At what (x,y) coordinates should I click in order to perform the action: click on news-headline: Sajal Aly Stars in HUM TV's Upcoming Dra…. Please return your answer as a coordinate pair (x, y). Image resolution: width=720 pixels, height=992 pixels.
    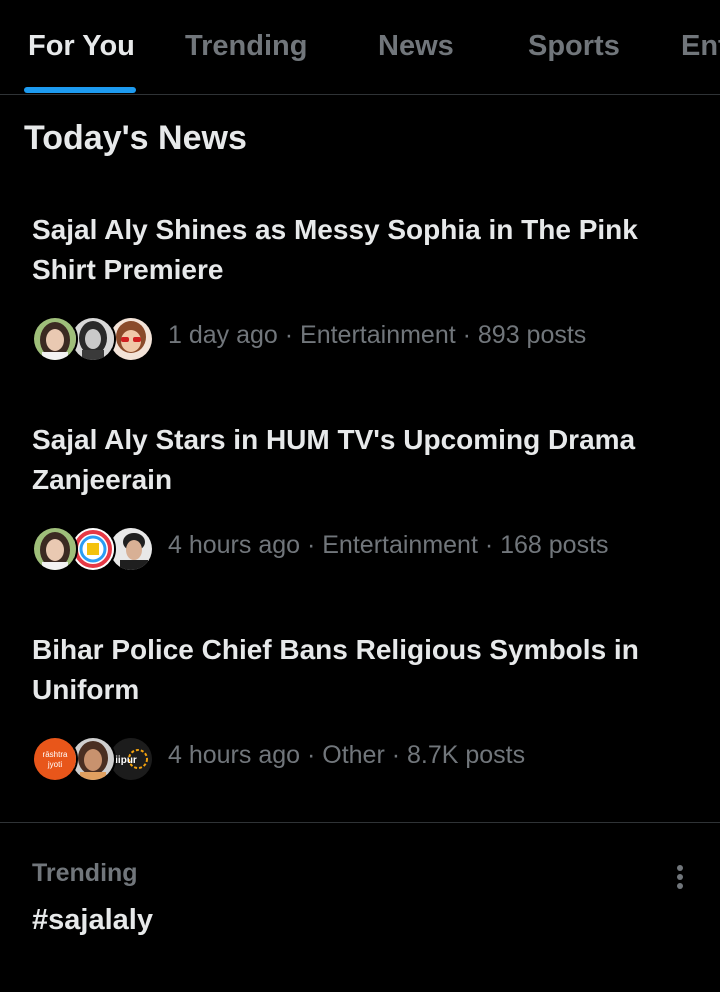
    Looking at the image, I should click on (334, 459).